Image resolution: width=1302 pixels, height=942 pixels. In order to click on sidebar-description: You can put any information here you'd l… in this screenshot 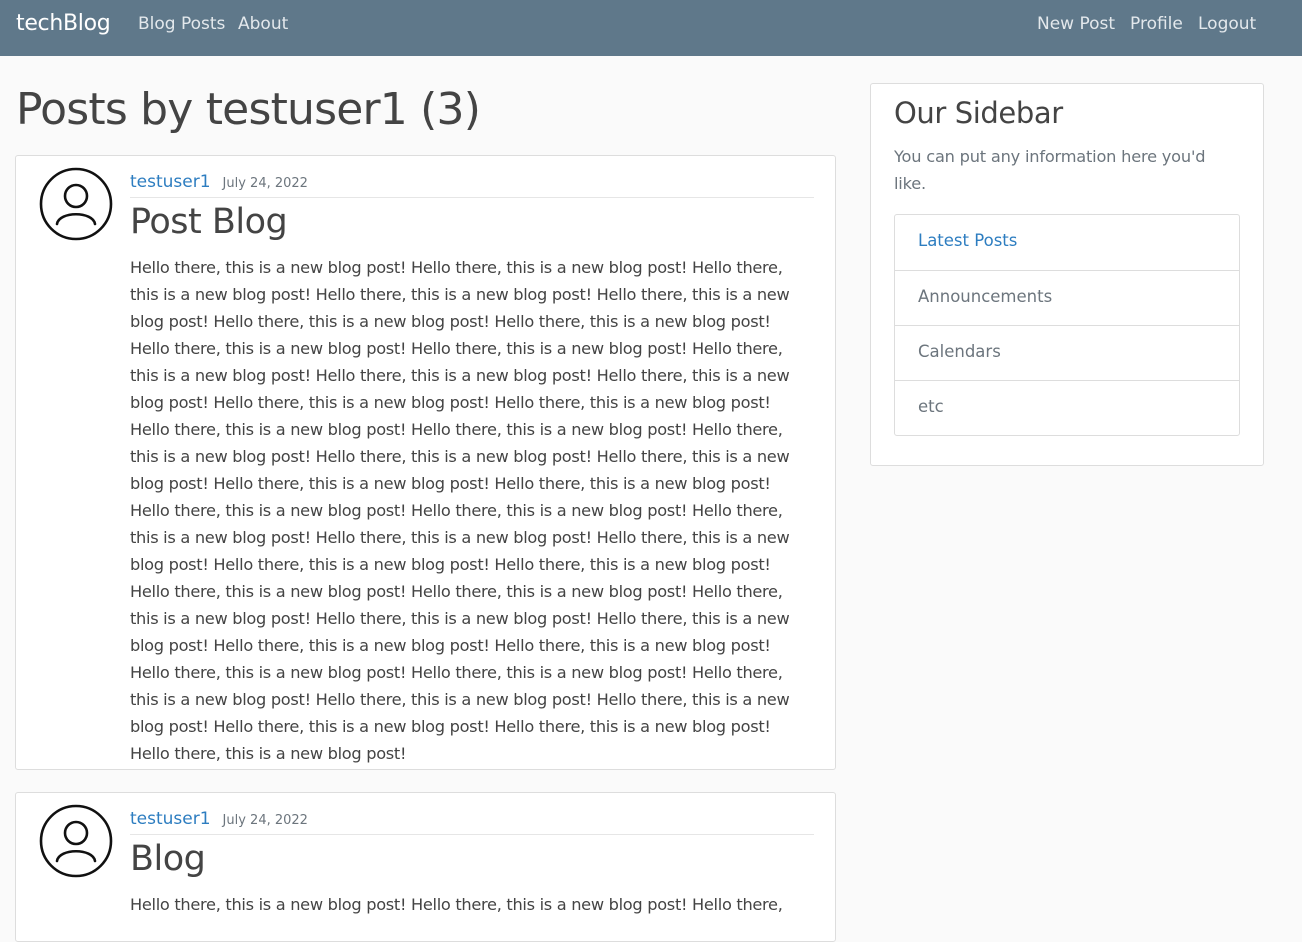, I will do `click(1050, 170)`.